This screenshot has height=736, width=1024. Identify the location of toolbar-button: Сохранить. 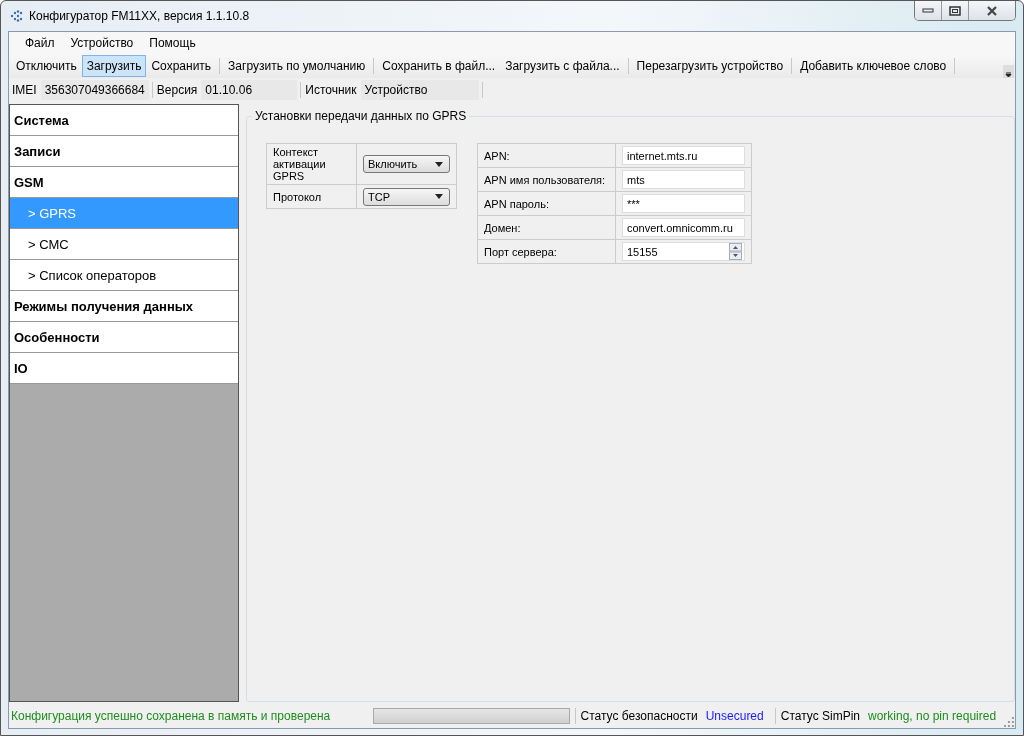
(181, 66).